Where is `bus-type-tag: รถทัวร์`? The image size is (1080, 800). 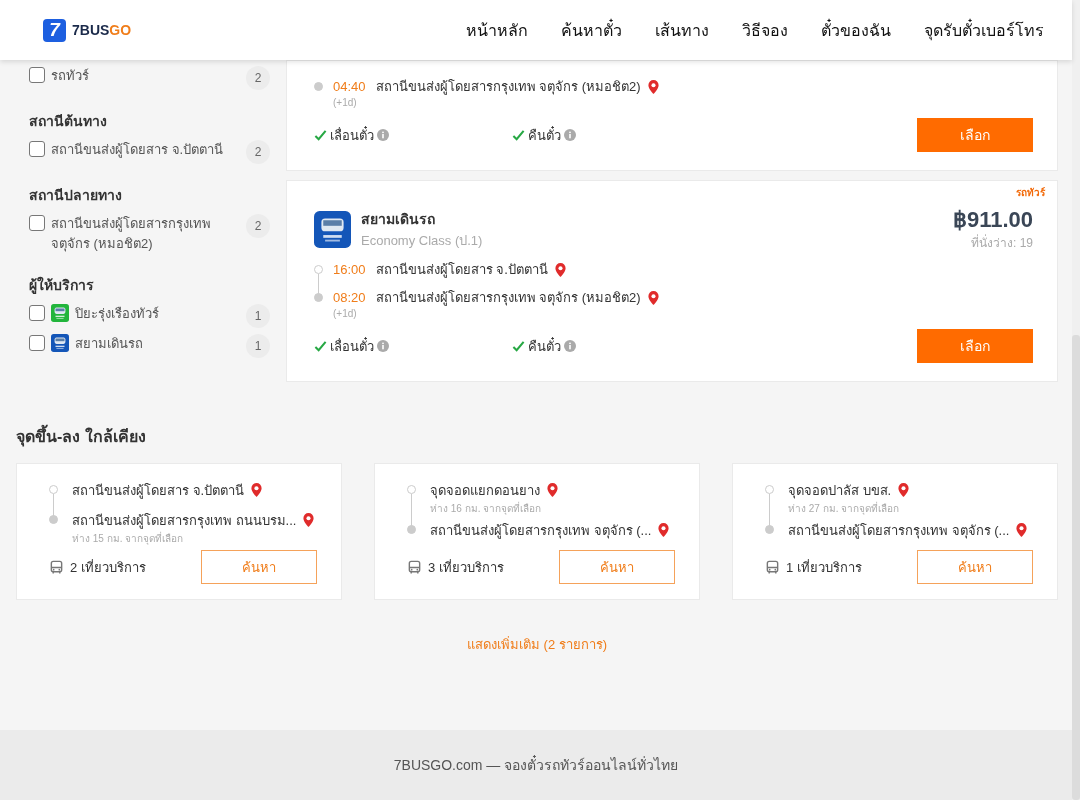
bus-type-tag: รถทัวร์ is located at coordinates (1030, 192).